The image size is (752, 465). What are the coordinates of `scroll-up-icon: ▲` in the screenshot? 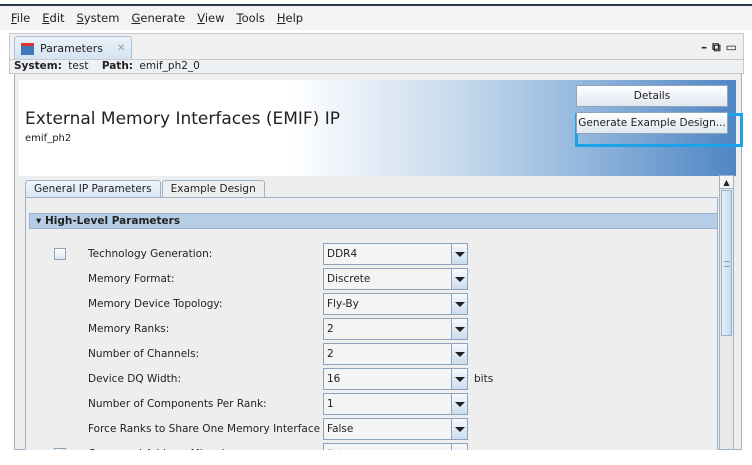 It's located at (726, 182).